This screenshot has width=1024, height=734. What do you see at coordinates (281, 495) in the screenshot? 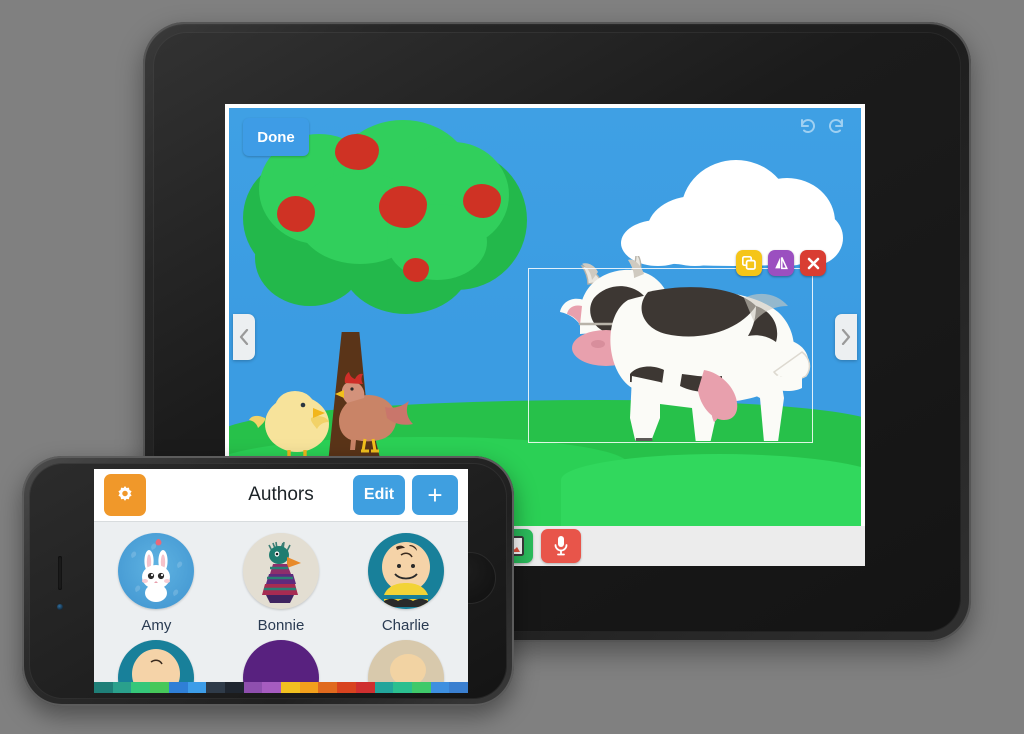
I see `authors-header: Authors Edit +` at bounding box center [281, 495].